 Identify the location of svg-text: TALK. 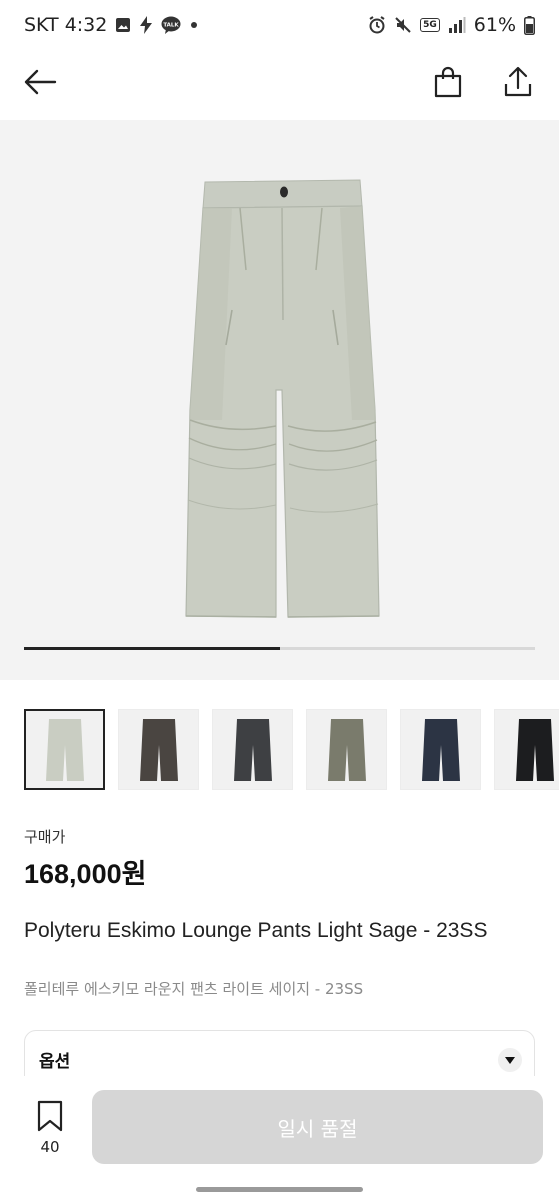
(172, 26).